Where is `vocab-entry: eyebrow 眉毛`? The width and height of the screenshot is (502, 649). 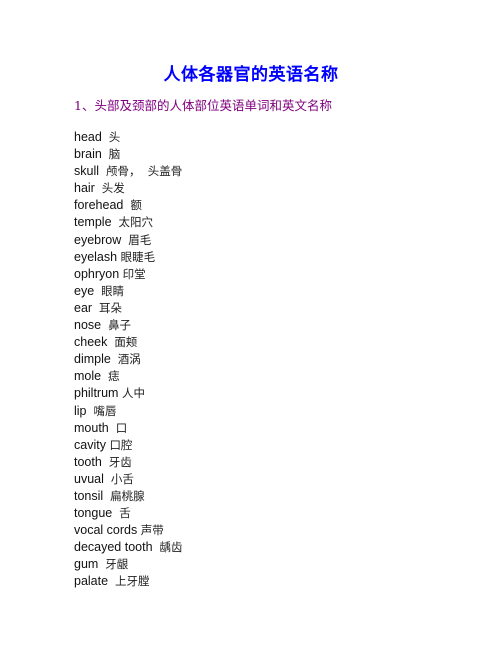
vocab-entry: eyebrow 眉毛 is located at coordinates (128, 240).